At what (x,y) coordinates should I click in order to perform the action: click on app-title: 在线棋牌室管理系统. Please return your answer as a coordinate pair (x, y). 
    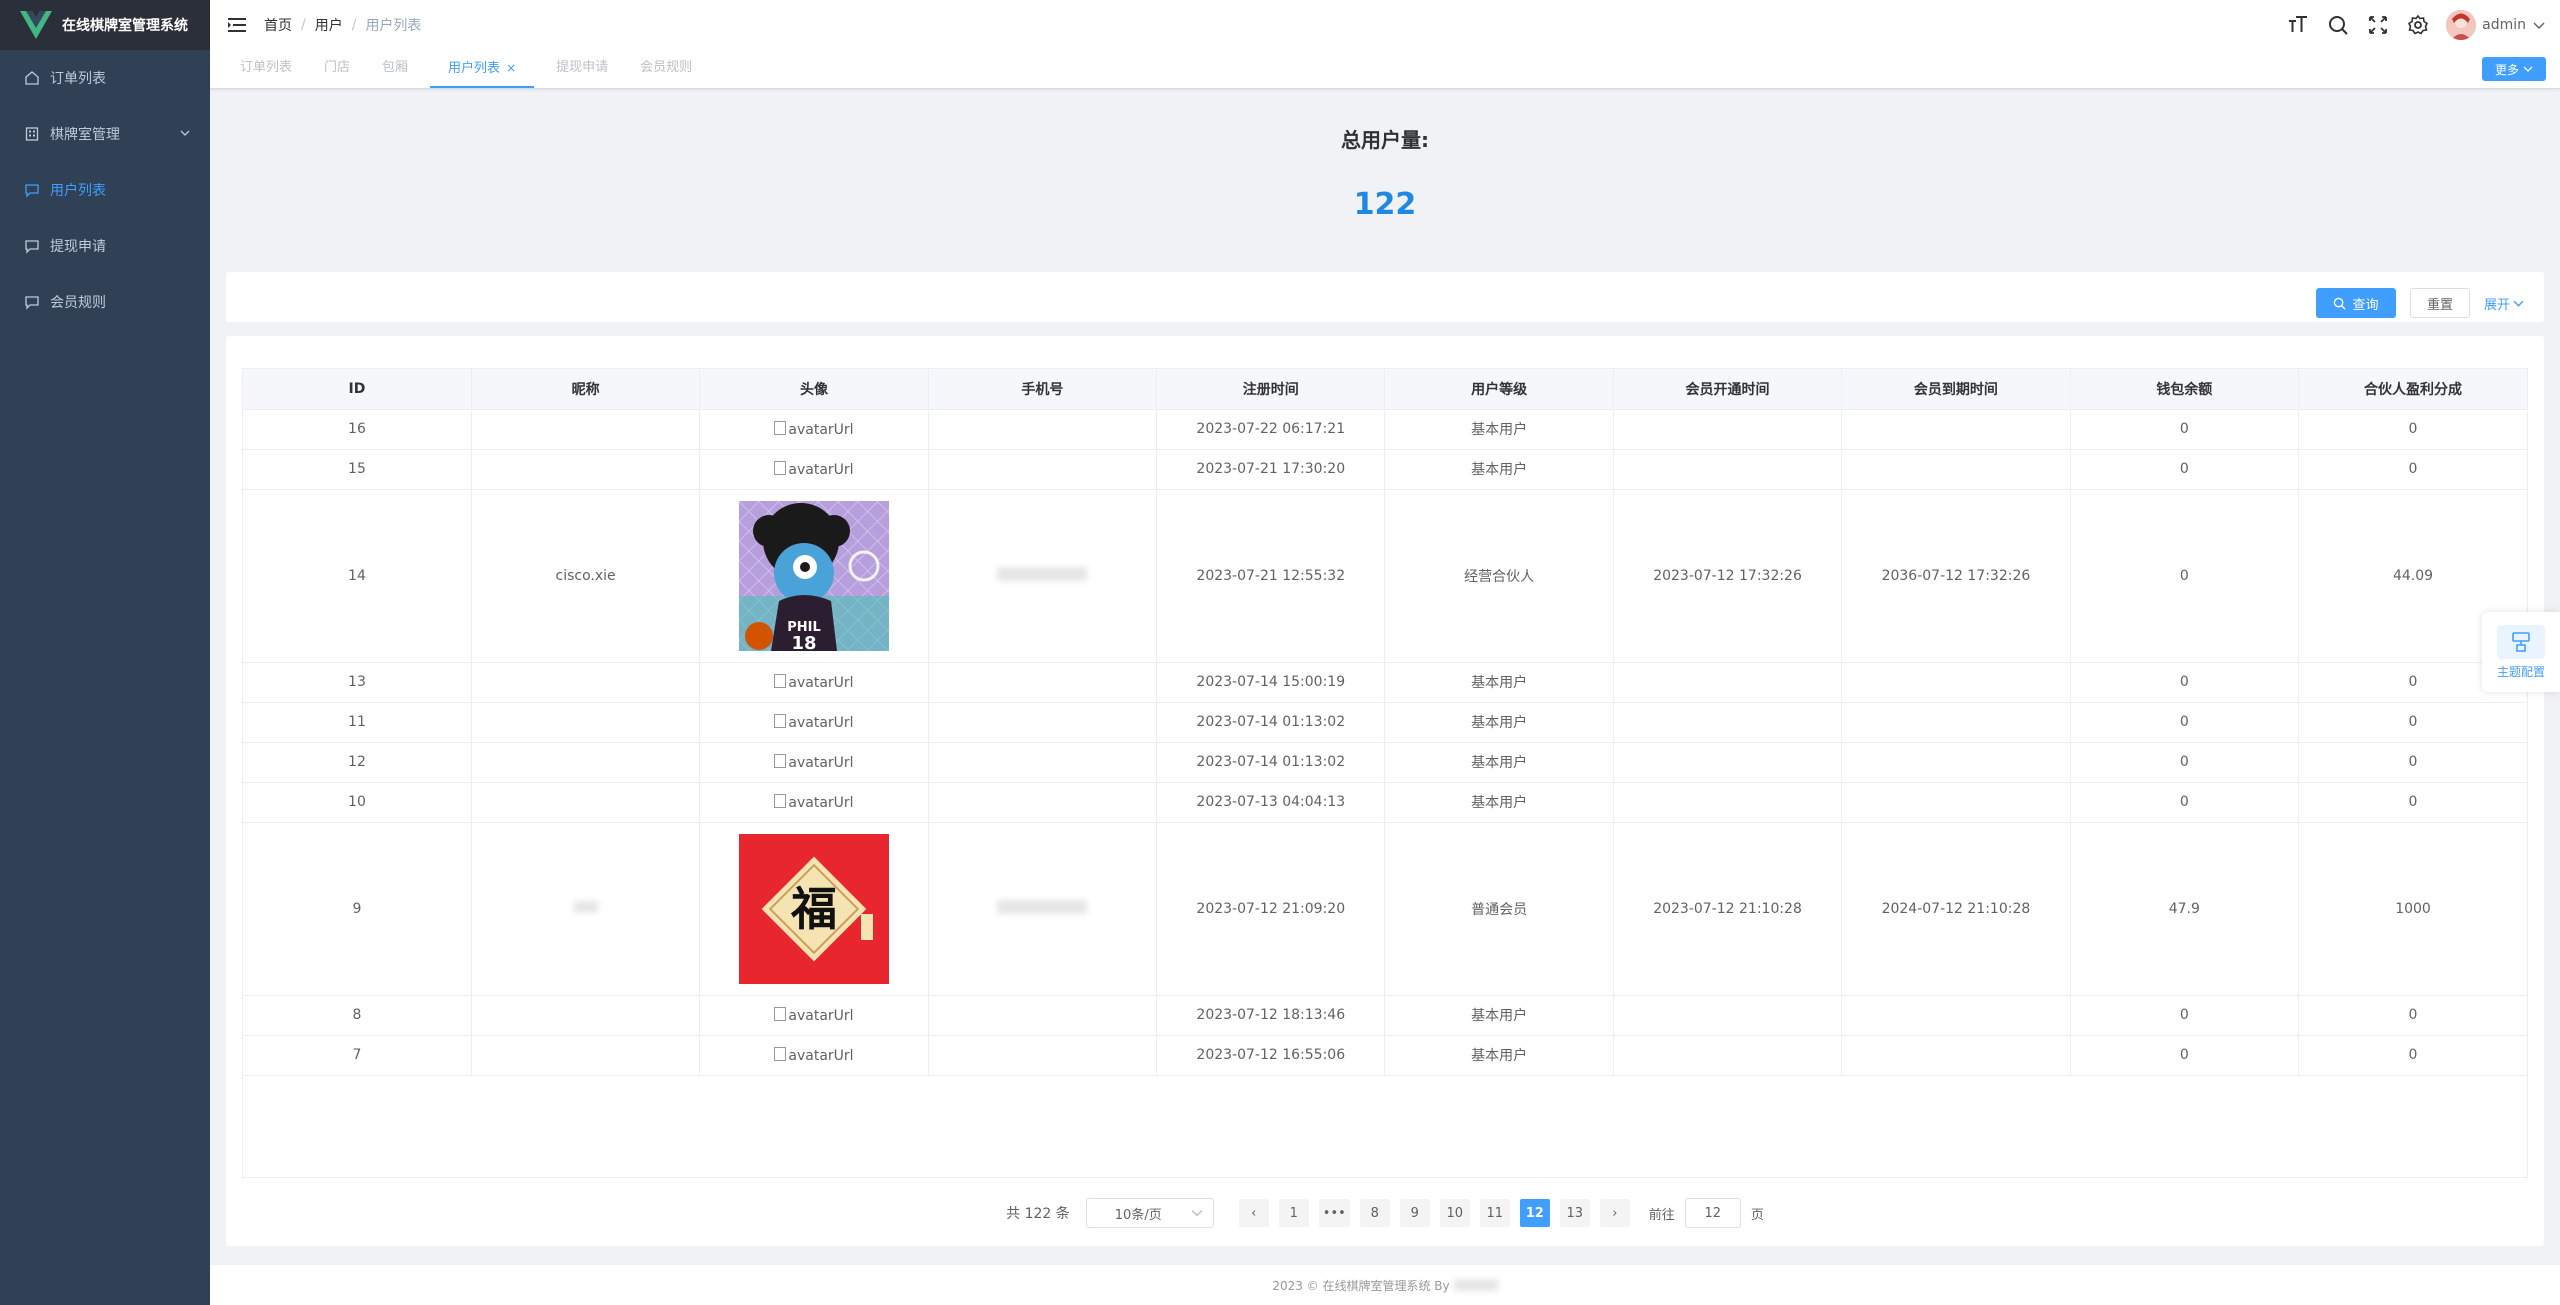
    Looking at the image, I should click on (125, 26).